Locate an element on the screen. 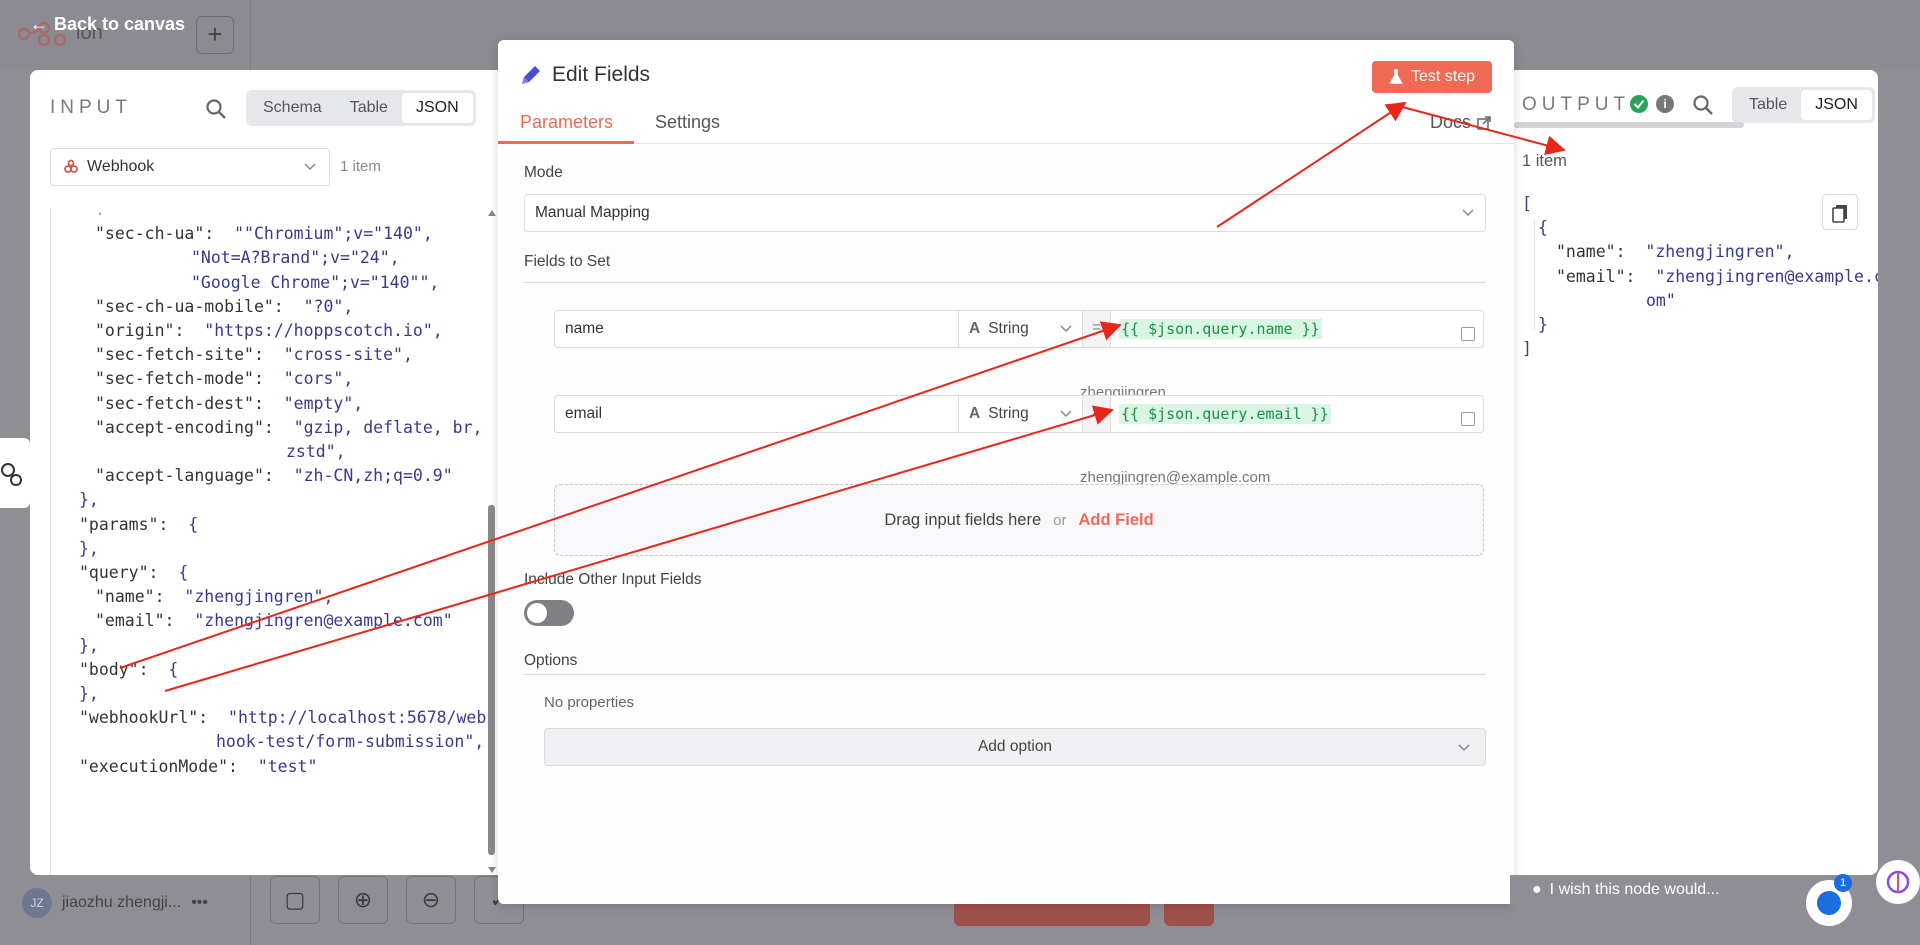 The image size is (1920, 945). input-view-table: Table is located at coordinates (369, 108).